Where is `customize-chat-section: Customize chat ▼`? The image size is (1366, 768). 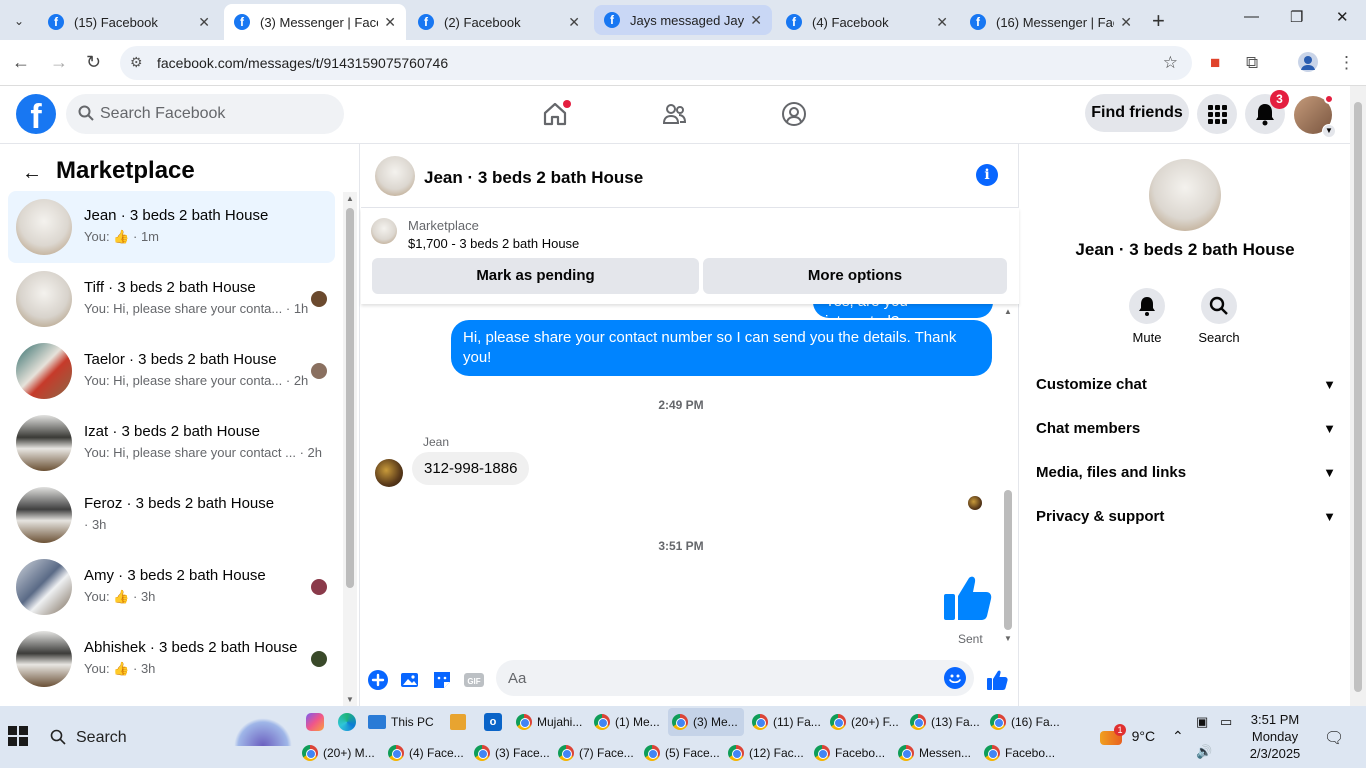 customize-chat-section: Customize chat ▼ is located at coordinates (1186, 385).